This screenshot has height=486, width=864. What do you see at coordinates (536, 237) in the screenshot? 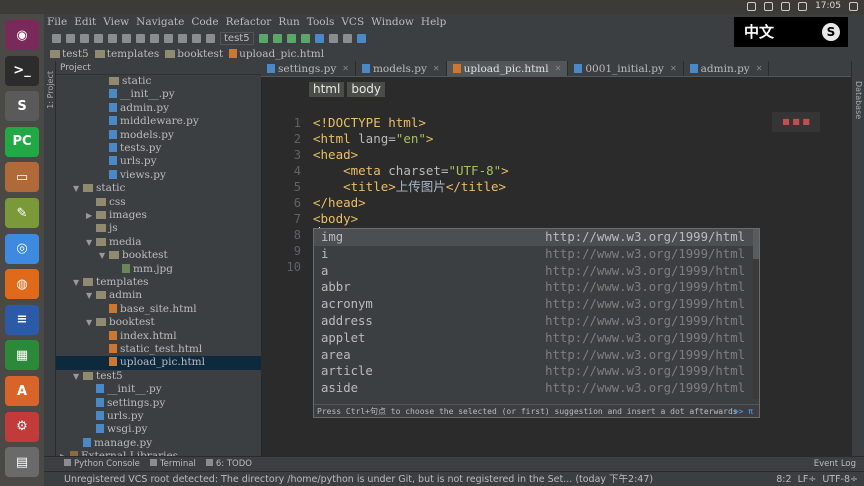
I see `completion-item: img http://www.w3.org/1999/html` at bounding box center [536, 237].